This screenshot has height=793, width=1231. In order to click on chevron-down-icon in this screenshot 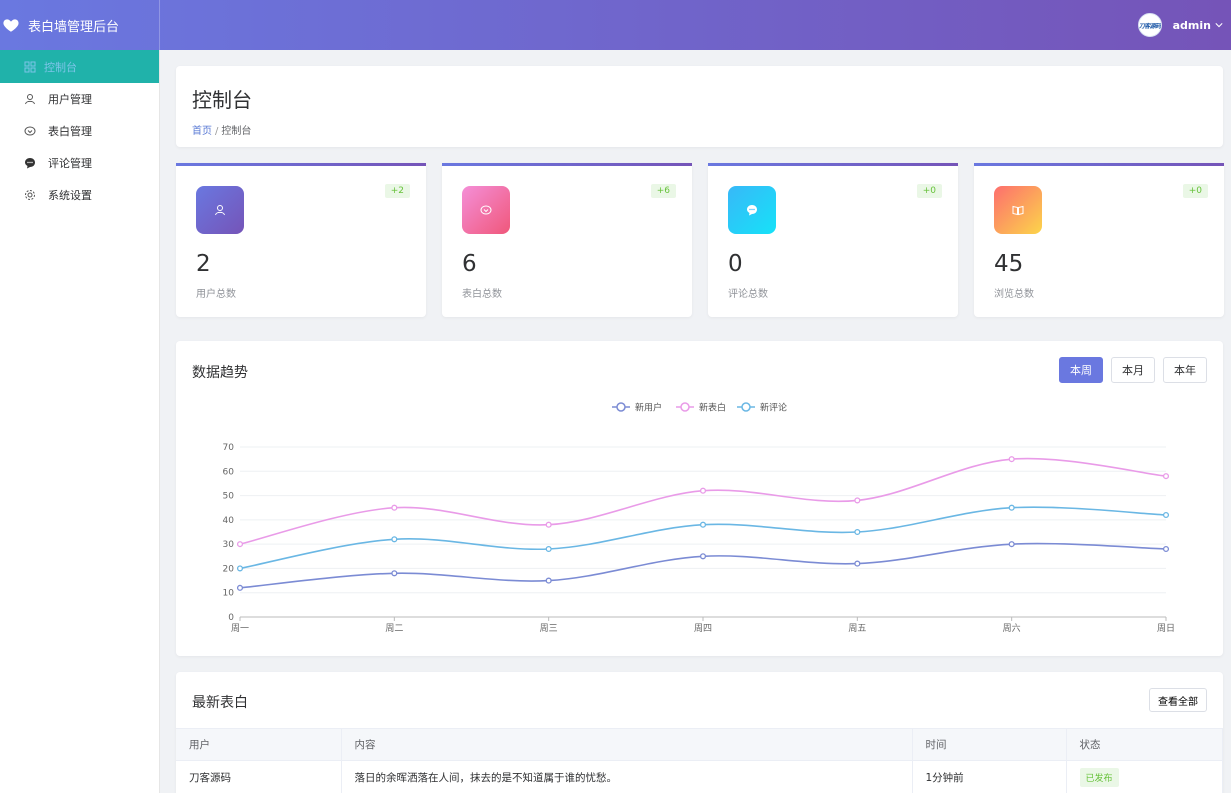, I will do `click(1219, 25)`.